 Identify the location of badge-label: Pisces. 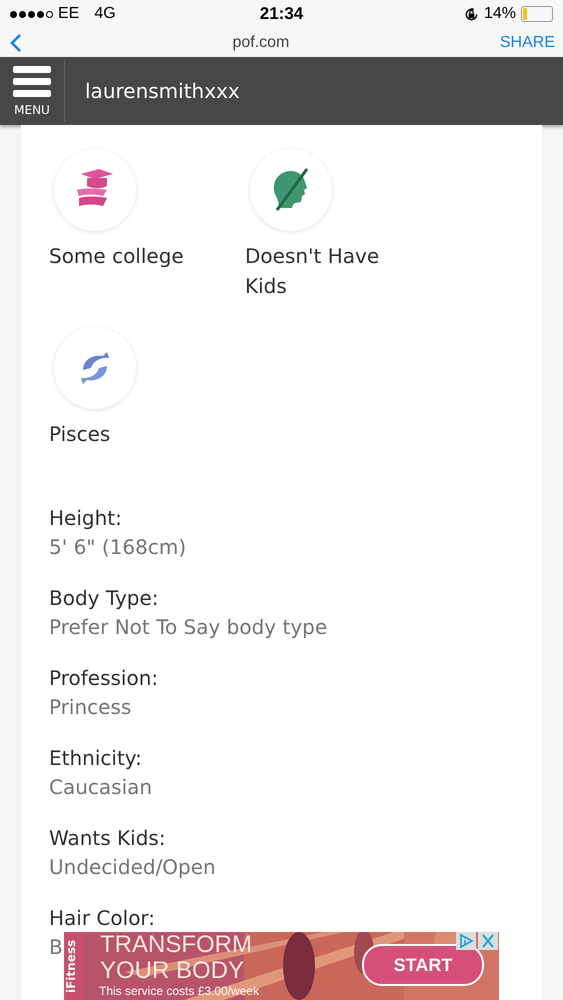
(80, 434).